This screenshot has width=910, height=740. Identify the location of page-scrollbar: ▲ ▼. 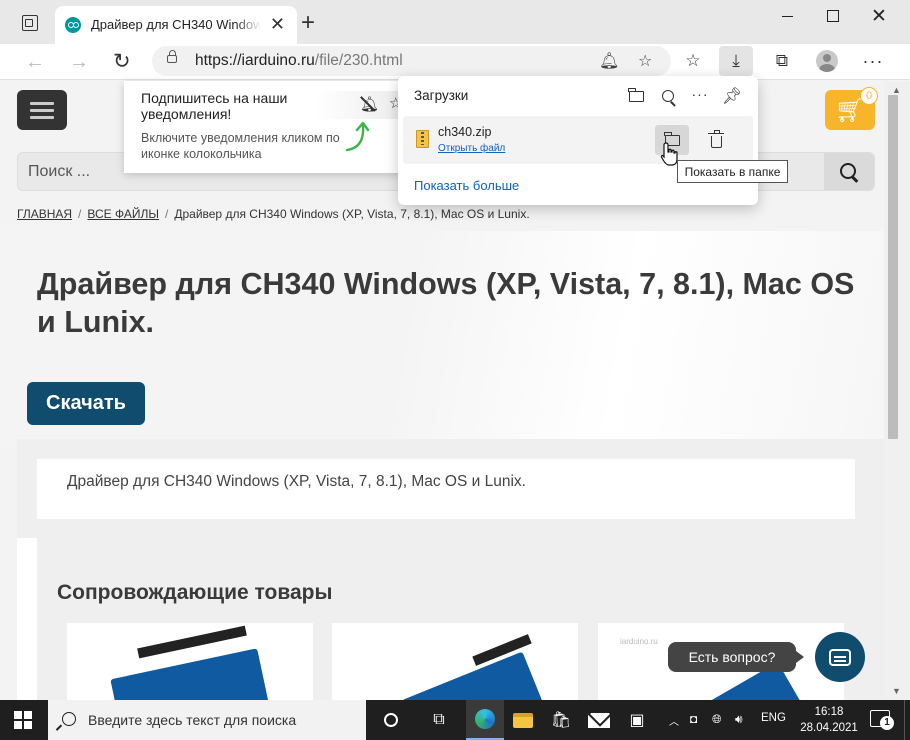
(897, 390).